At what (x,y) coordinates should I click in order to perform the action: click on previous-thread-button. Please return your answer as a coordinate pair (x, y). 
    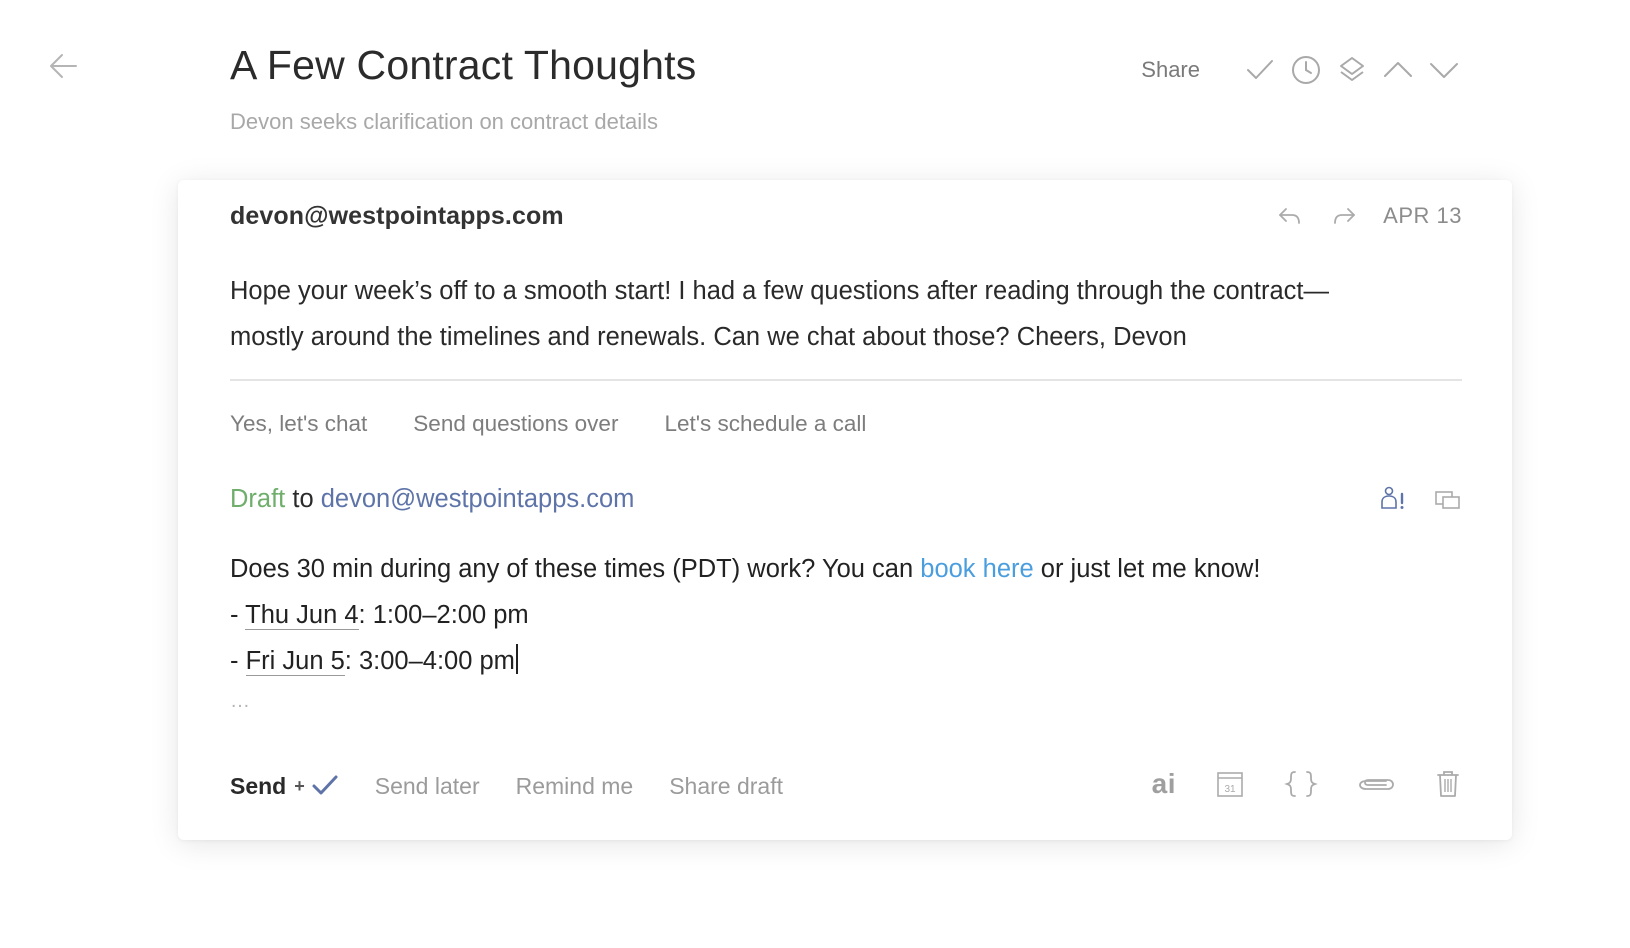
    Looking at the image, I should click on (1398, 70).